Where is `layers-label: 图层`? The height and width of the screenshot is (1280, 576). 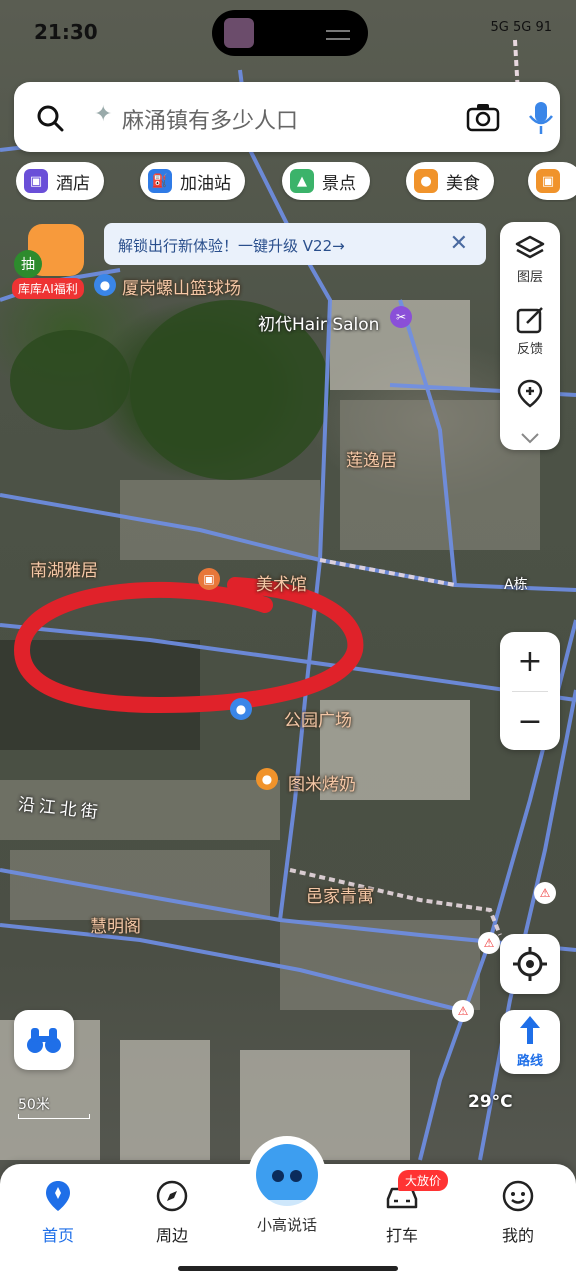 layers-label: 图层 is located at coordinates (529, 277).